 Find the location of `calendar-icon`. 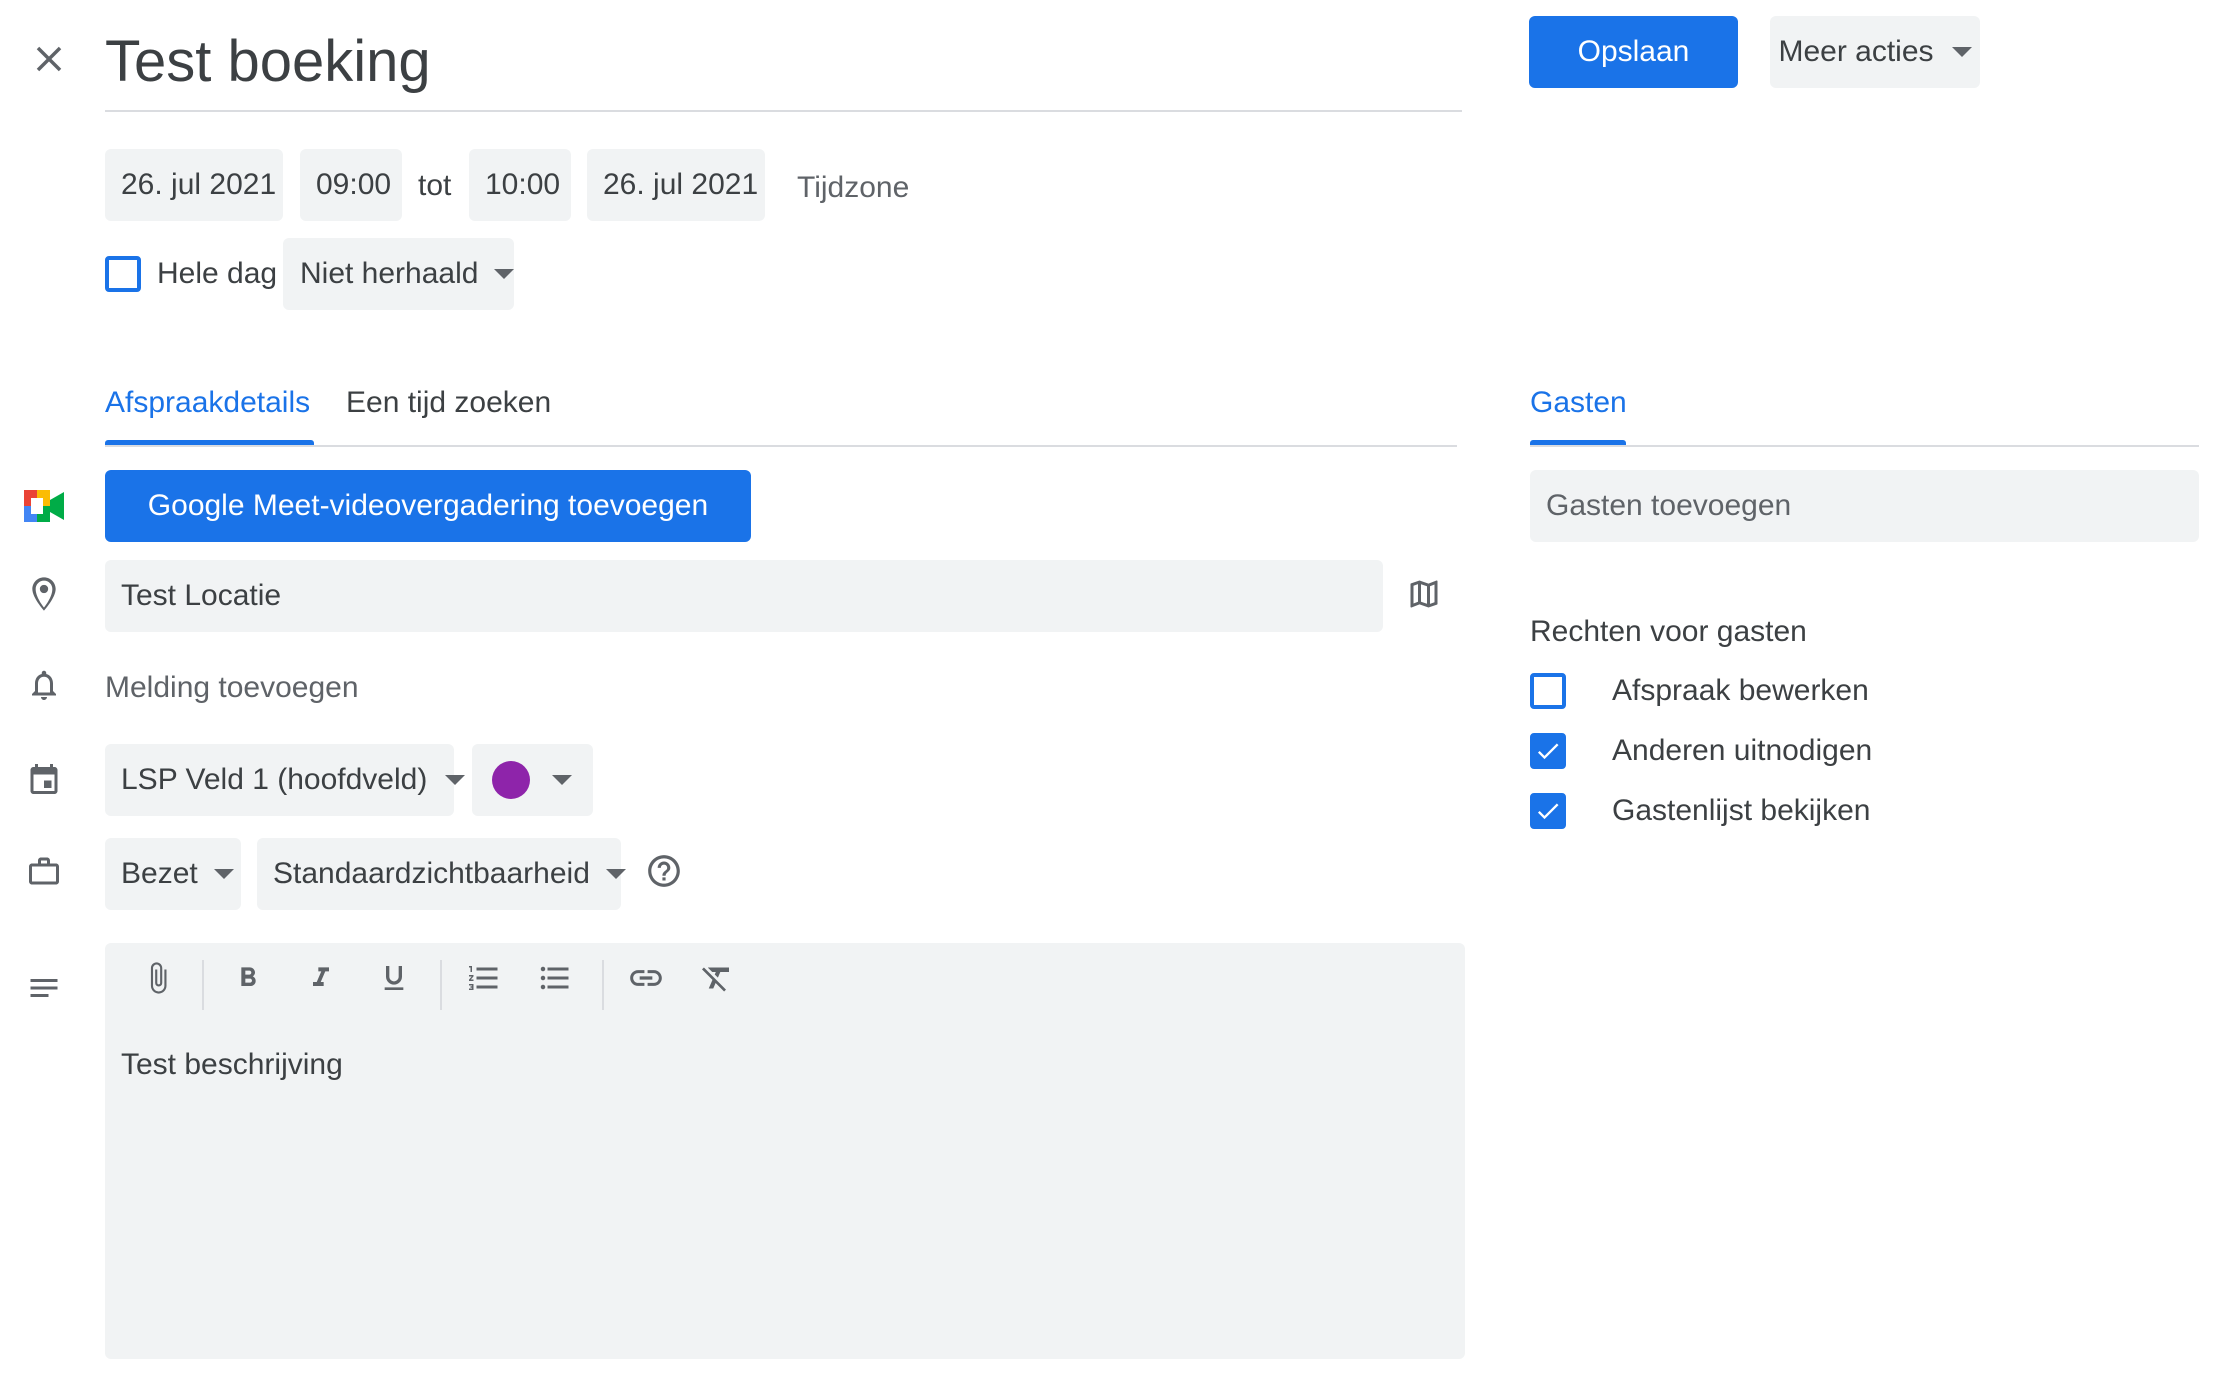

calendar-icon is located at coordinates (44, 779).